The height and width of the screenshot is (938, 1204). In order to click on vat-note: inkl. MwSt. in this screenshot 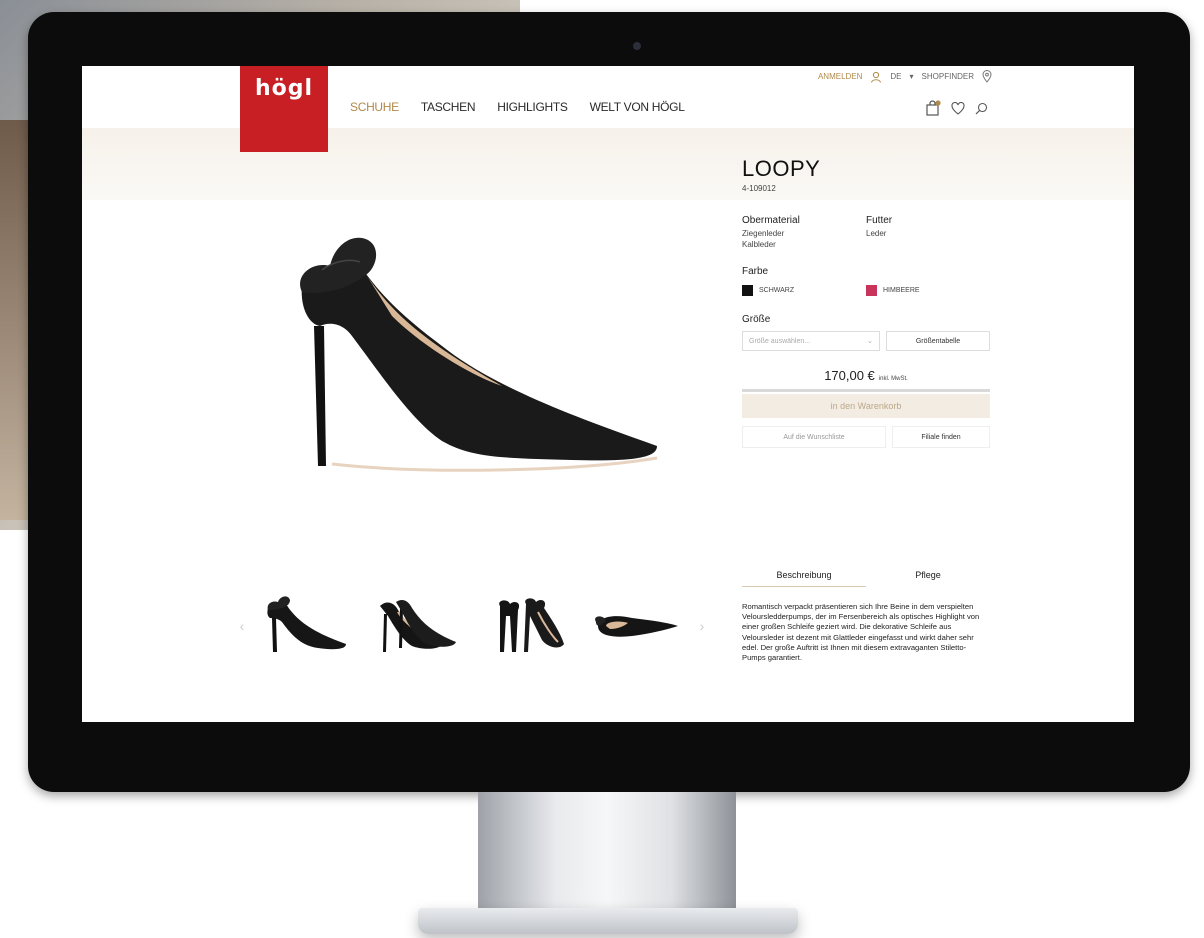, I will do `click(893, 379)`.